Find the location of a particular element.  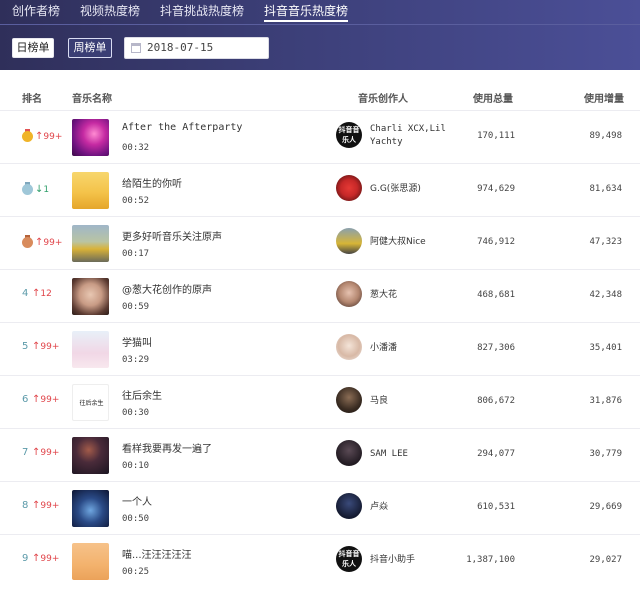

header-total-use: 使用总量 is located at coordinates (493, 99).